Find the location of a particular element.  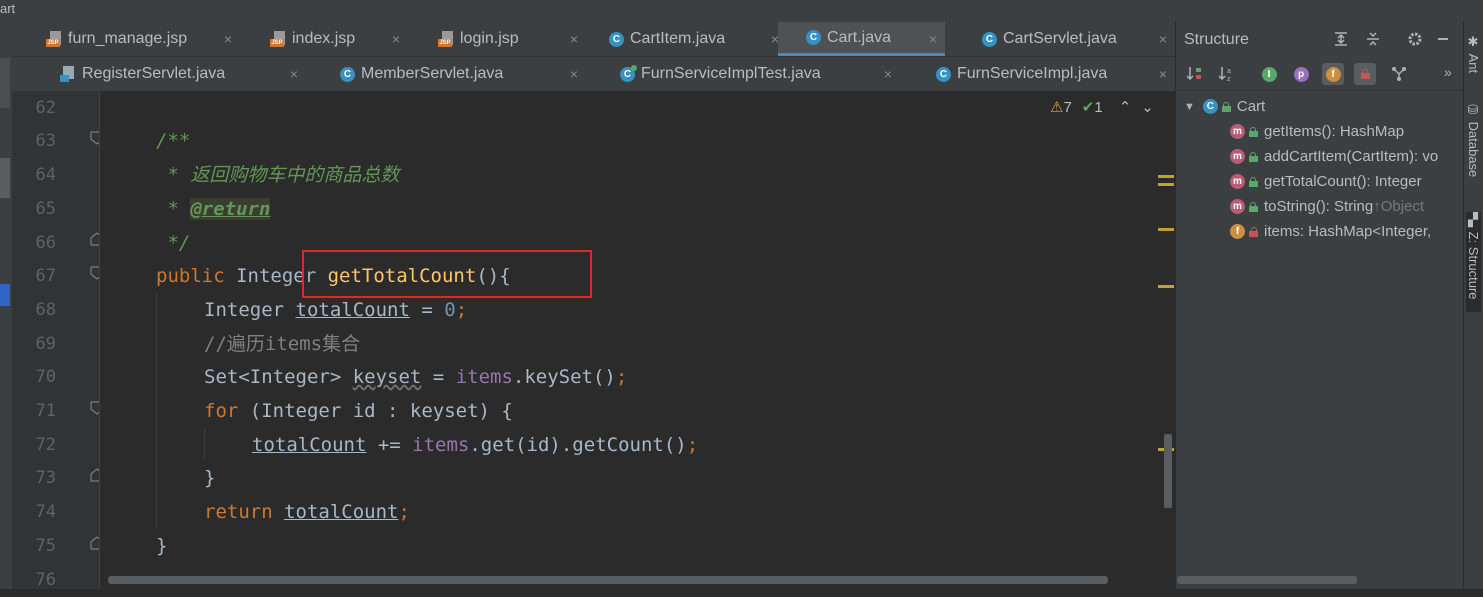

field-badge: f is located at coordinates (1333, 74).